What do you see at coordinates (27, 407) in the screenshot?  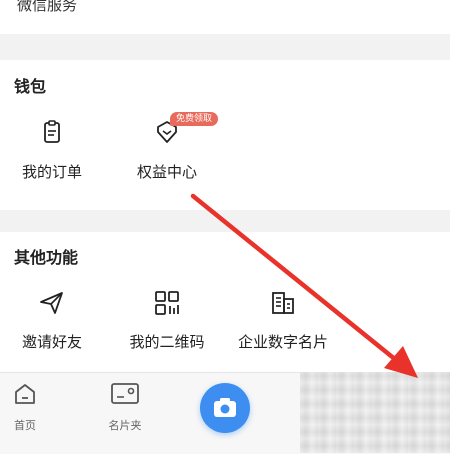 I see `tab-home: 首页` at bounding box center [27, 407].